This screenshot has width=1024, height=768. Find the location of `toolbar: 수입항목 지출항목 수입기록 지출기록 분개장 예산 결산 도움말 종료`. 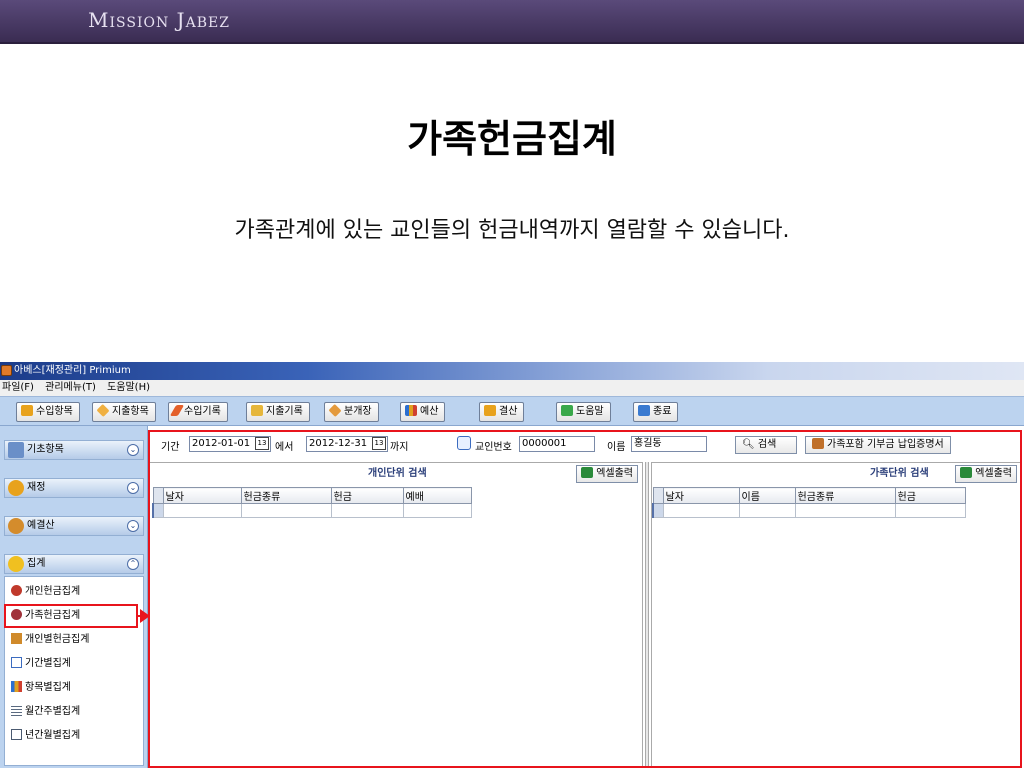

toolbar: 수입항목 지출항목 수입기록 지출기록 분개장 예산 결산 도움말 종료 is located at coordinates (512, 411).